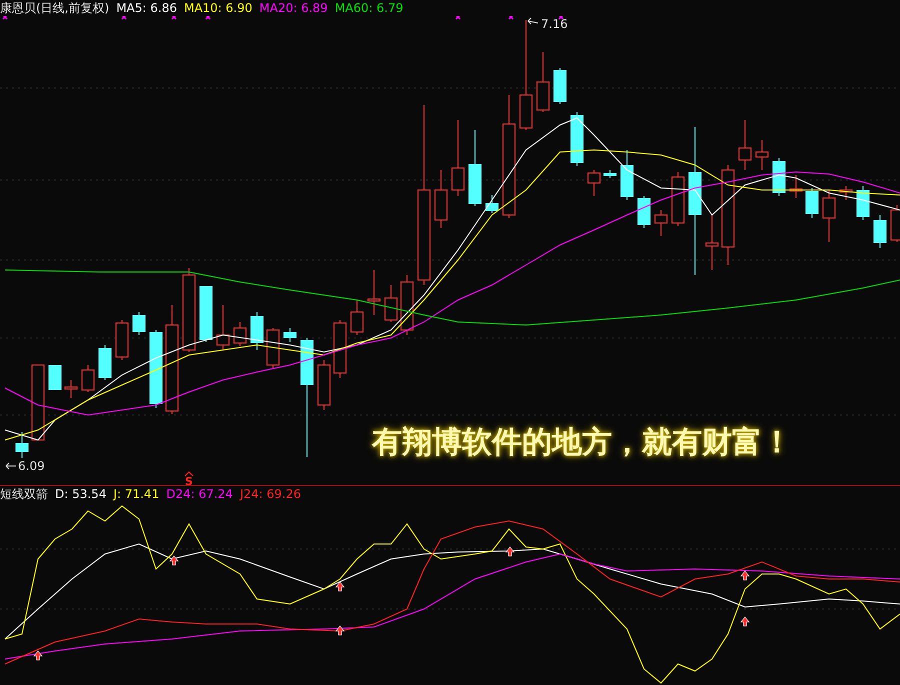 Image resolution: width=900 pixels, height=685 pixels. What do you see at coordinates (189, 473) in the screenshot?
I see `up-caret-icon` at bounding box center [189, 473].